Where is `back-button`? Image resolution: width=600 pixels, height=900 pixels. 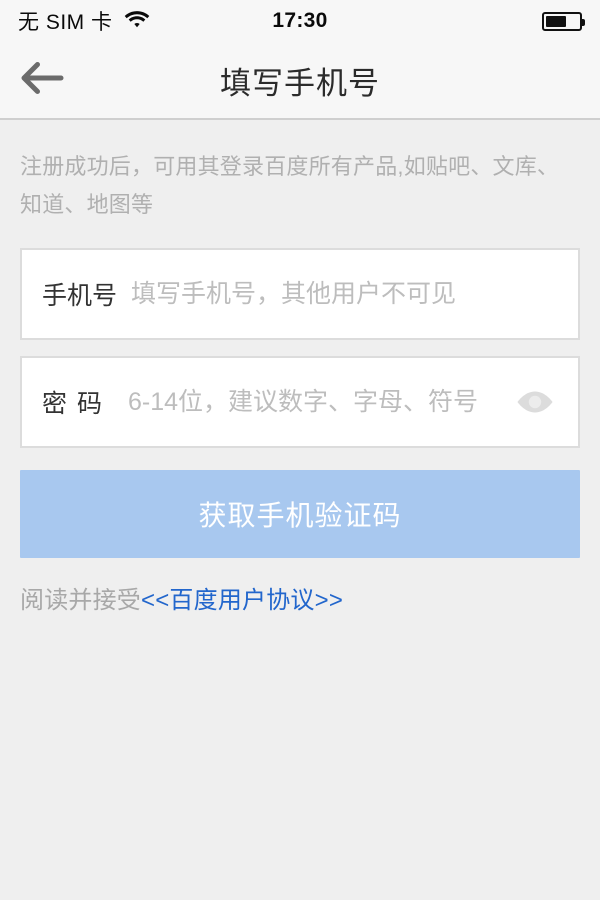 back-button is located at coordinates (43, 80).